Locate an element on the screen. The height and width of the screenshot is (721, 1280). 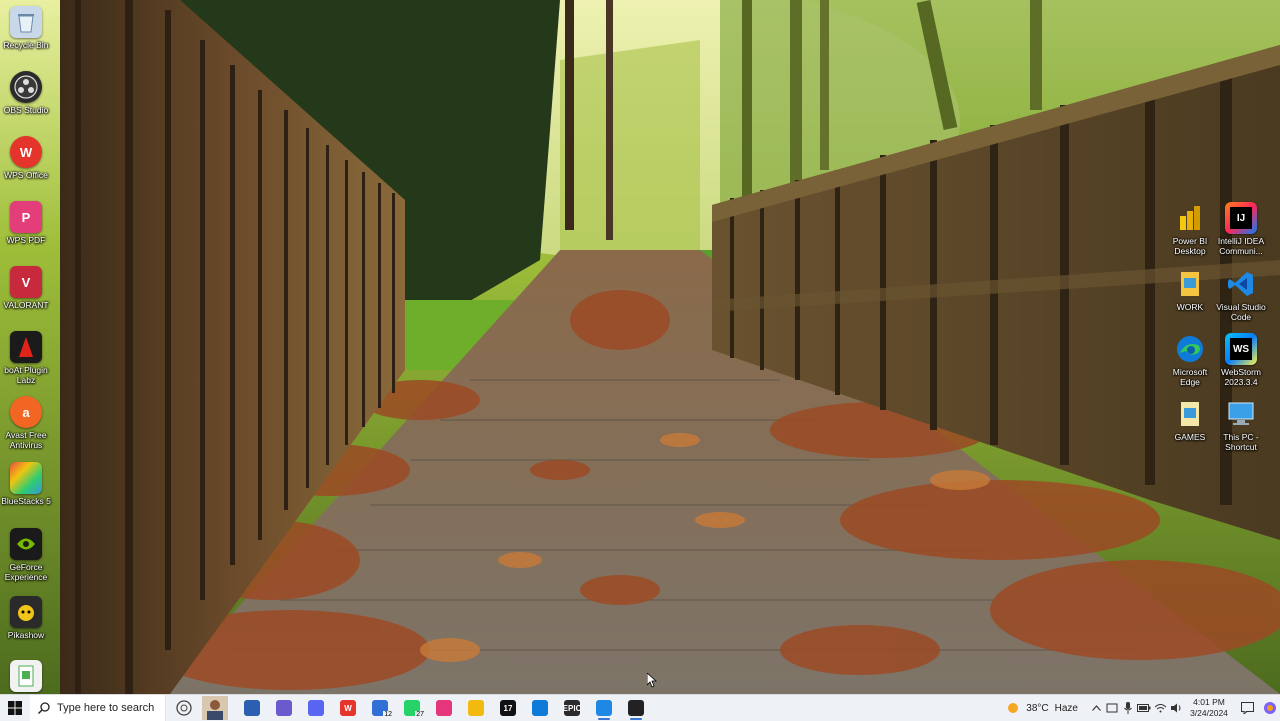
desktop-icon-avast: a Avast Free Antivirus is located at coordinates (26, 423).